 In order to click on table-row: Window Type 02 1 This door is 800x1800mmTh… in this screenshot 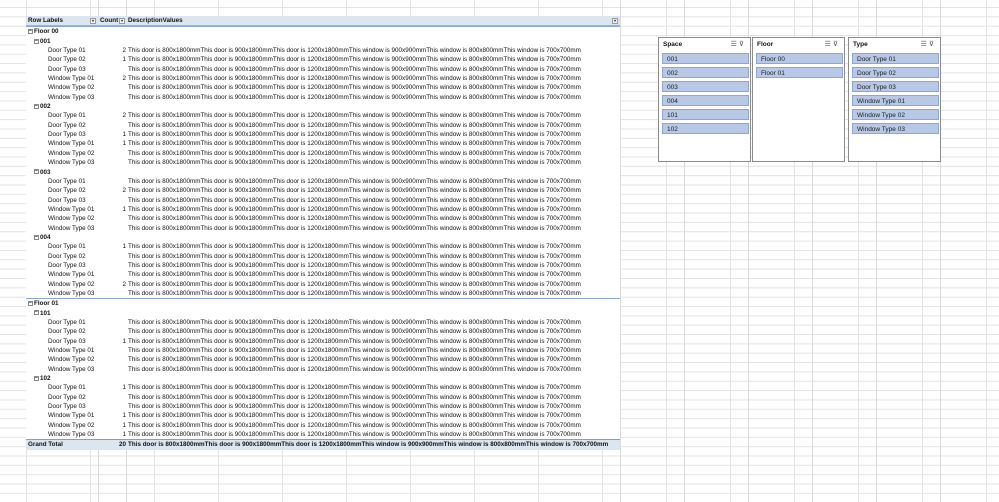, I will do `click(323, 425)`.